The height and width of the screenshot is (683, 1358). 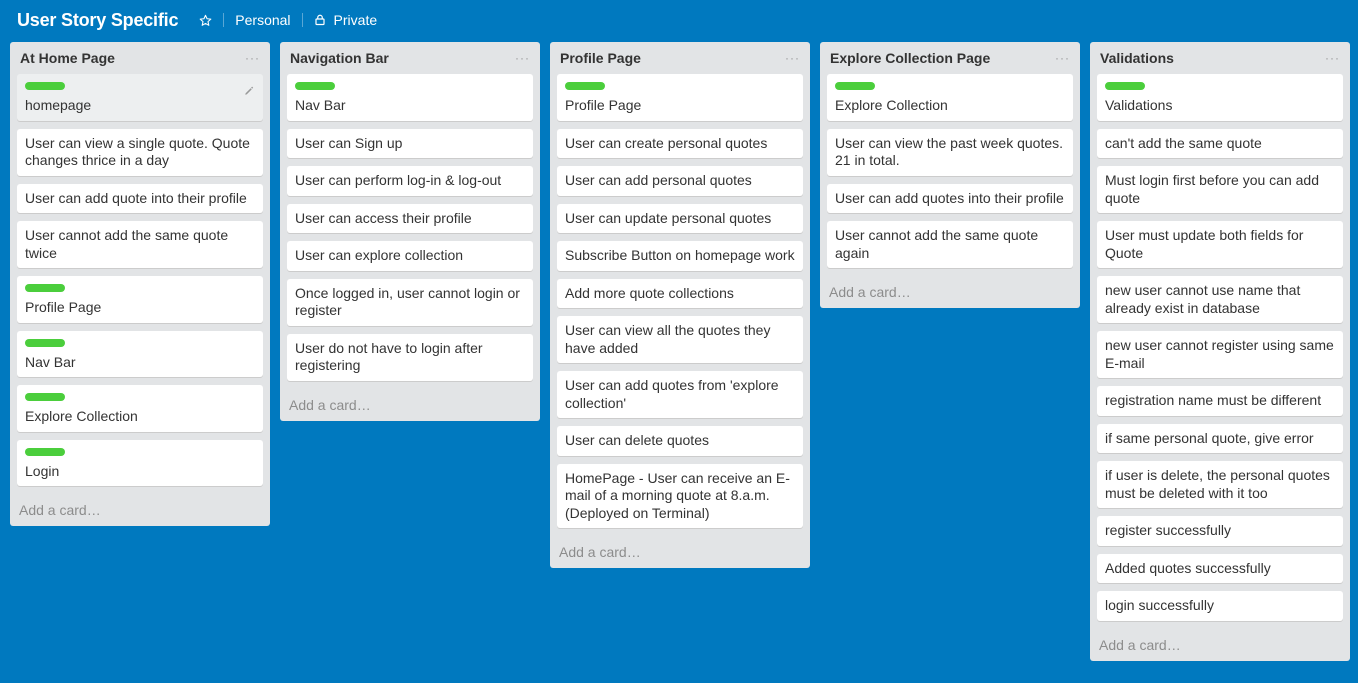 I want to click on list-title: Profile Page, so click(x=600, y=58).